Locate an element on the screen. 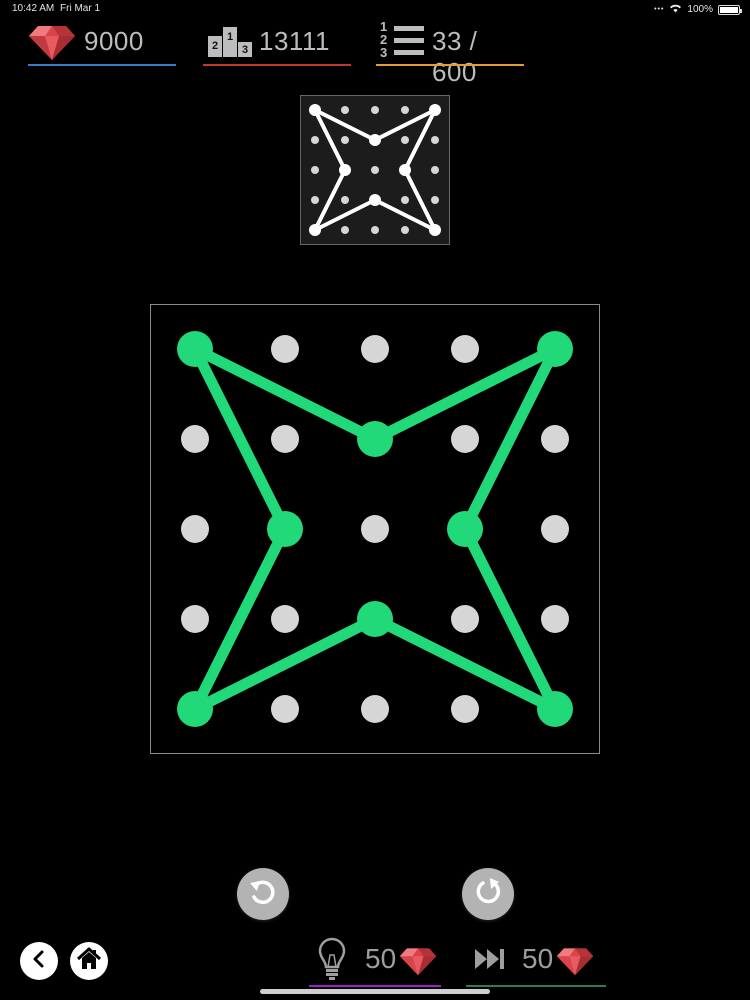 This screenshot has width=750, height=1000. score-value: 13111 is located at coordinates (294, 41).